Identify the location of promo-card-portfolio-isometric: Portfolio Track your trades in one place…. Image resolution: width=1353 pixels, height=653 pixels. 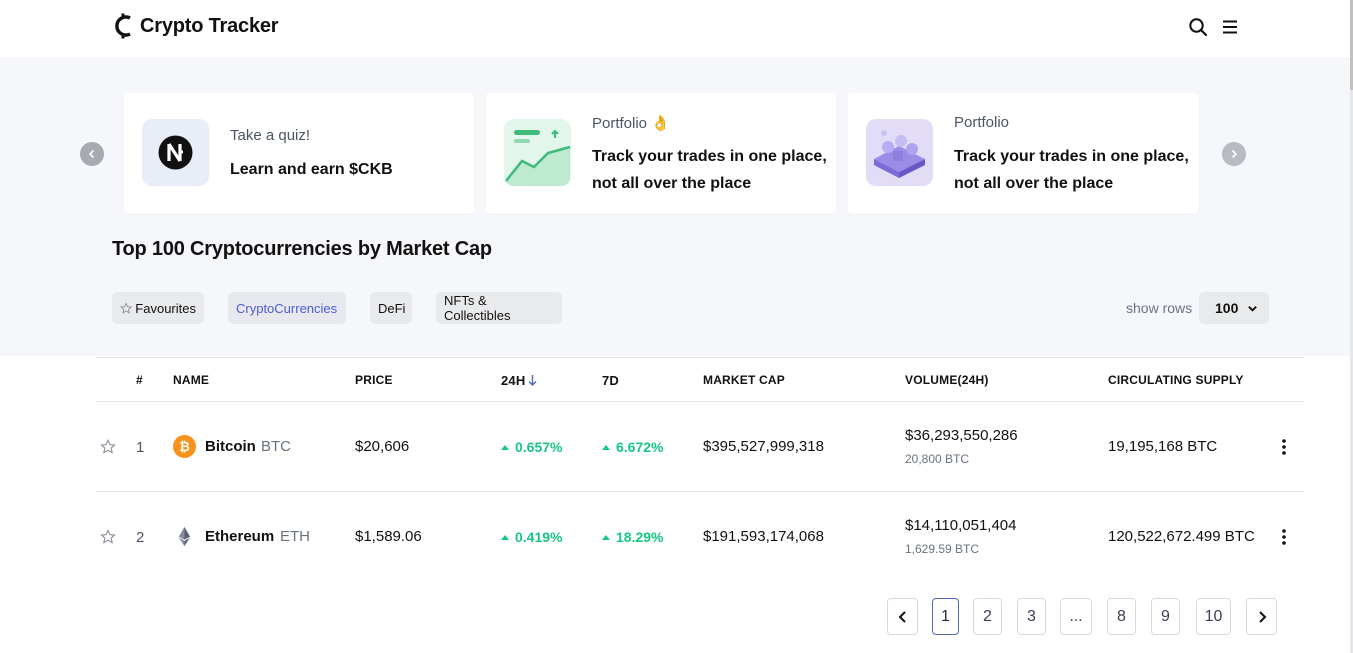
(1023, 153).